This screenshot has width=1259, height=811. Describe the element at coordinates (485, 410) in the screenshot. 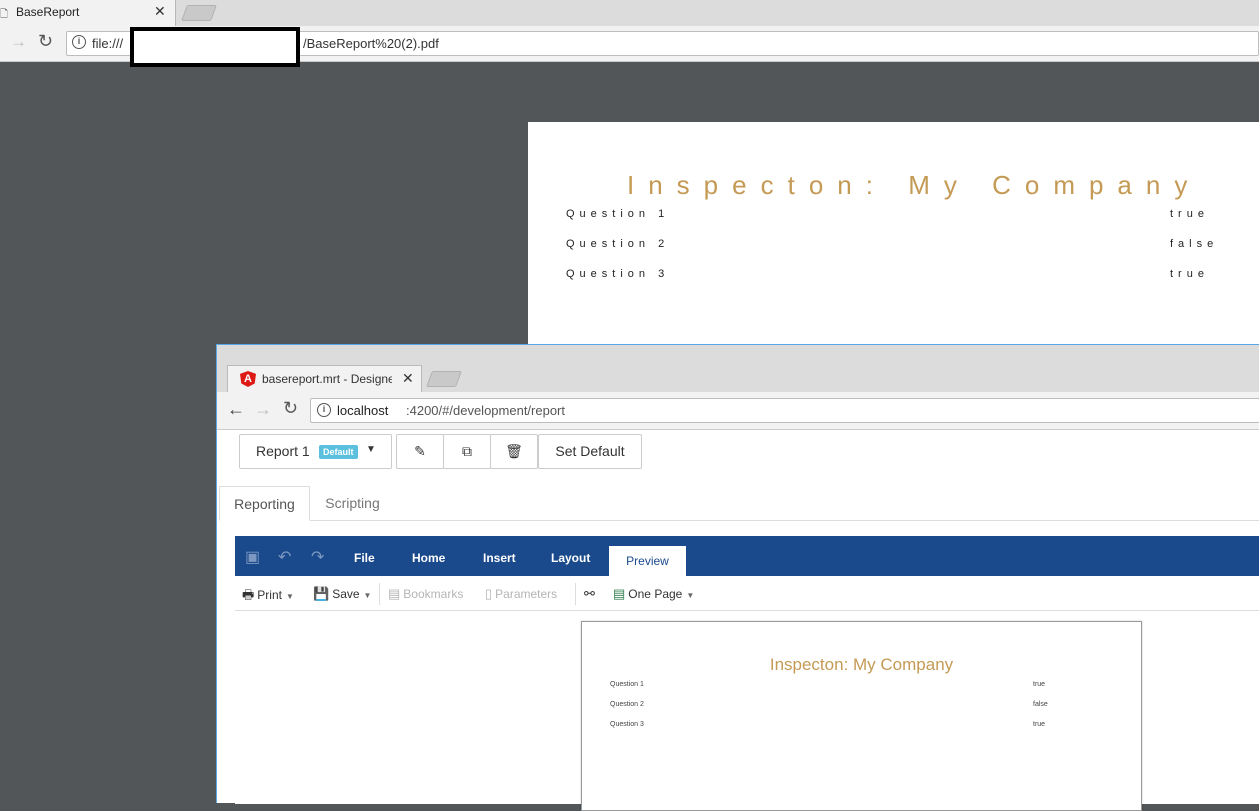

I see `url-path: :4200/#/development/report` at that location.